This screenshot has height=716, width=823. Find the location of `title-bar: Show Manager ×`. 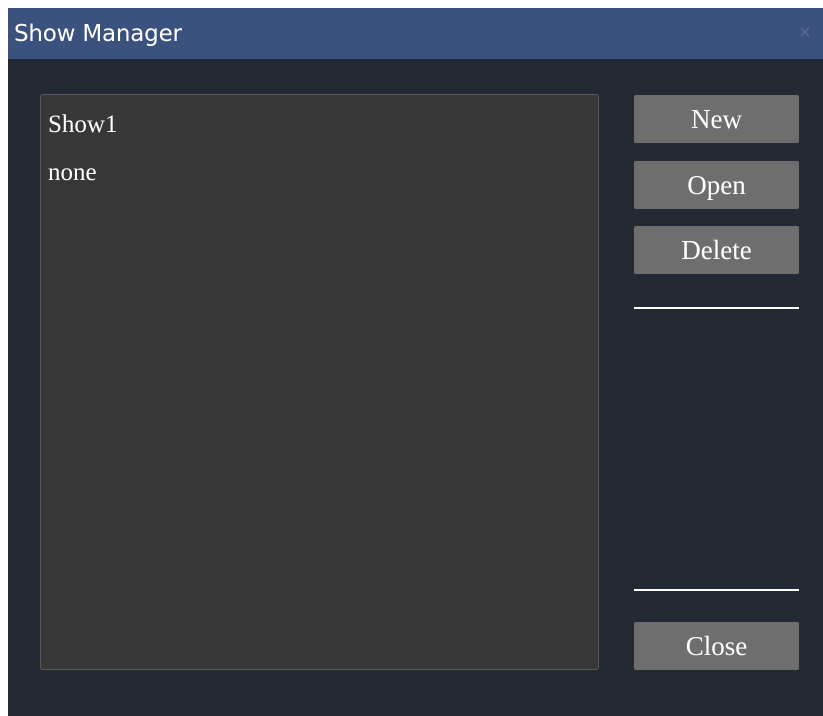

title-bar: Show Manager × is located at coordinates (415, 33).